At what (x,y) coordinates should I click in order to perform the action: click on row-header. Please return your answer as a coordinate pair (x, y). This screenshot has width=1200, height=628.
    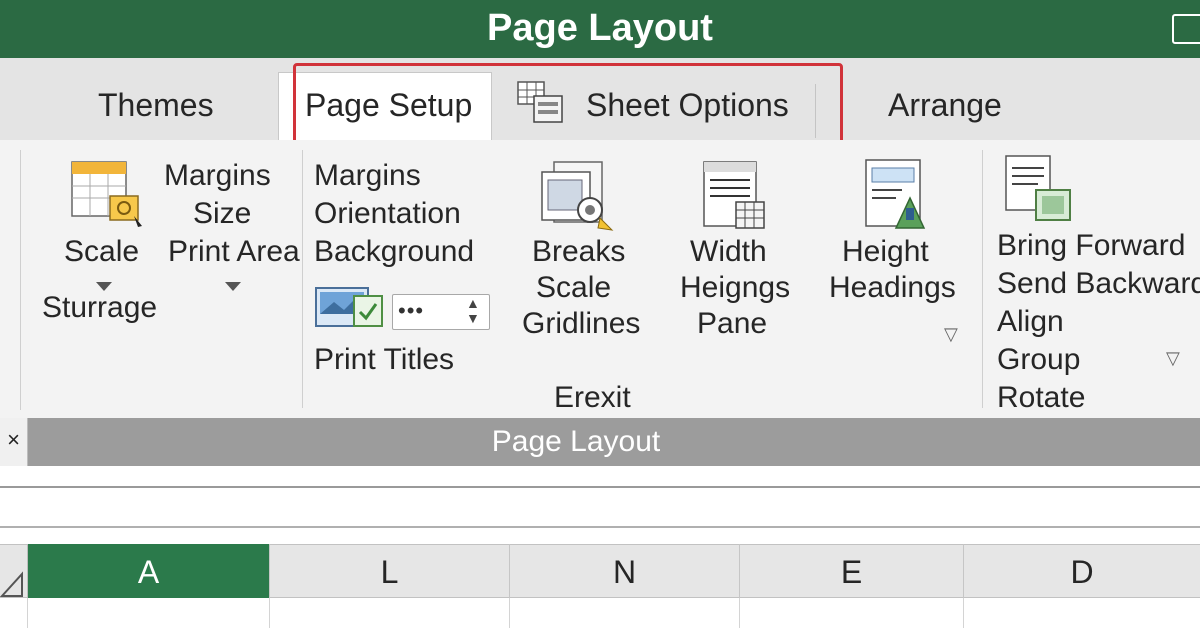
    Looking at the image, I should click on (14, 613).